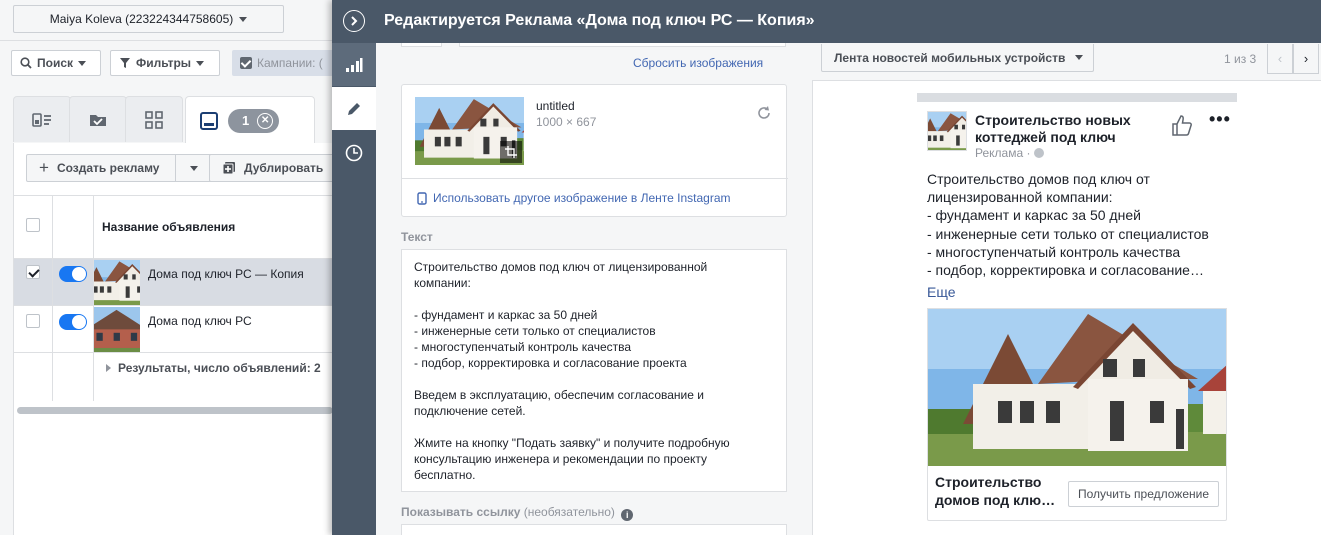 This screenshot has width=1321, height=535. What do you see at coordinates (422, 198) in the screenshot?
I see `mobile-icon` at bounding box center [422, 198].